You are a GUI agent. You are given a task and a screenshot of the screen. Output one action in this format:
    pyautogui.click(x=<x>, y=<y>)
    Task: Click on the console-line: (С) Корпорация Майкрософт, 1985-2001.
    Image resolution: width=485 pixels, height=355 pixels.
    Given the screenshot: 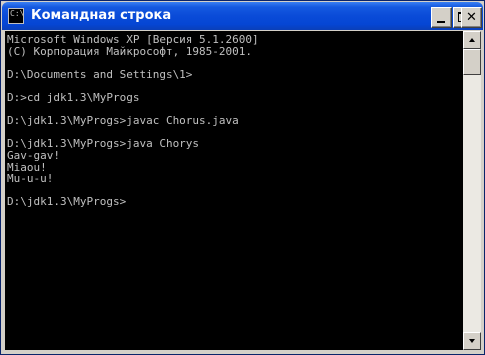 What is the action you would take?
    pyautogui.click(x=130, y=51)
    